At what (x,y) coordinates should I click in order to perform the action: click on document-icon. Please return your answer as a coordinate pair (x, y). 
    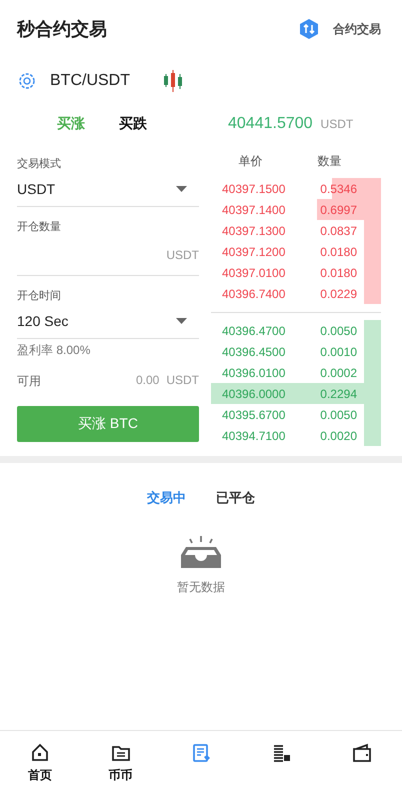
    Looking at the image, I should click on (200, 753).